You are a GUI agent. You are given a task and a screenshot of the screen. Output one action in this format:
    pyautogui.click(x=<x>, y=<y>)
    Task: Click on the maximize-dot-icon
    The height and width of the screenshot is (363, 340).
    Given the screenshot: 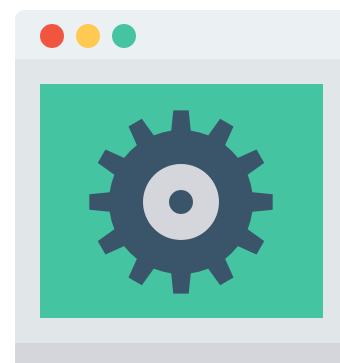 What is the action you would take?
    pyautogui.click(x=124, y=36)
    